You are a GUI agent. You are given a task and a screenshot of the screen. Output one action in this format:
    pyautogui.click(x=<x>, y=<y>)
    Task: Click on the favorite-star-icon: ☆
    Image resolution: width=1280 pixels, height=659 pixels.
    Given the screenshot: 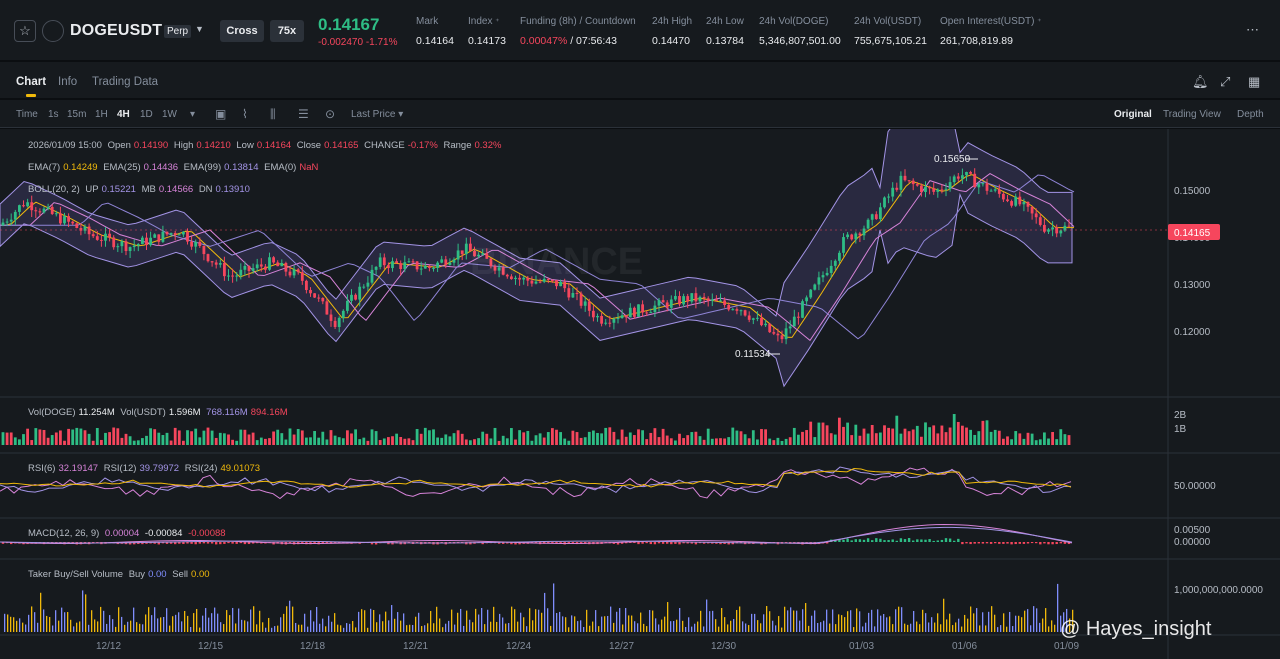 What is the action you would take?
    pyautogui.click(x=25, y=31)
    